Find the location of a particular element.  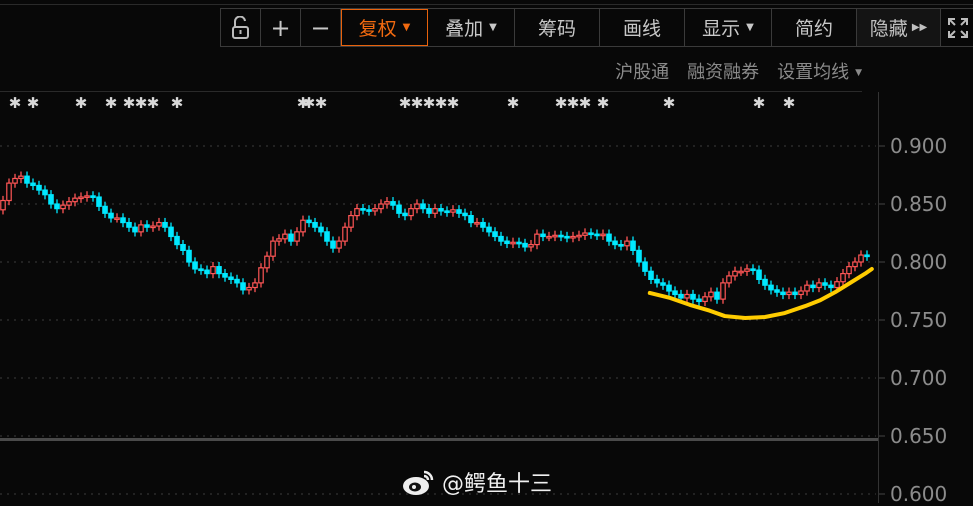

weibo-icon is located at coordinates (418, 482).